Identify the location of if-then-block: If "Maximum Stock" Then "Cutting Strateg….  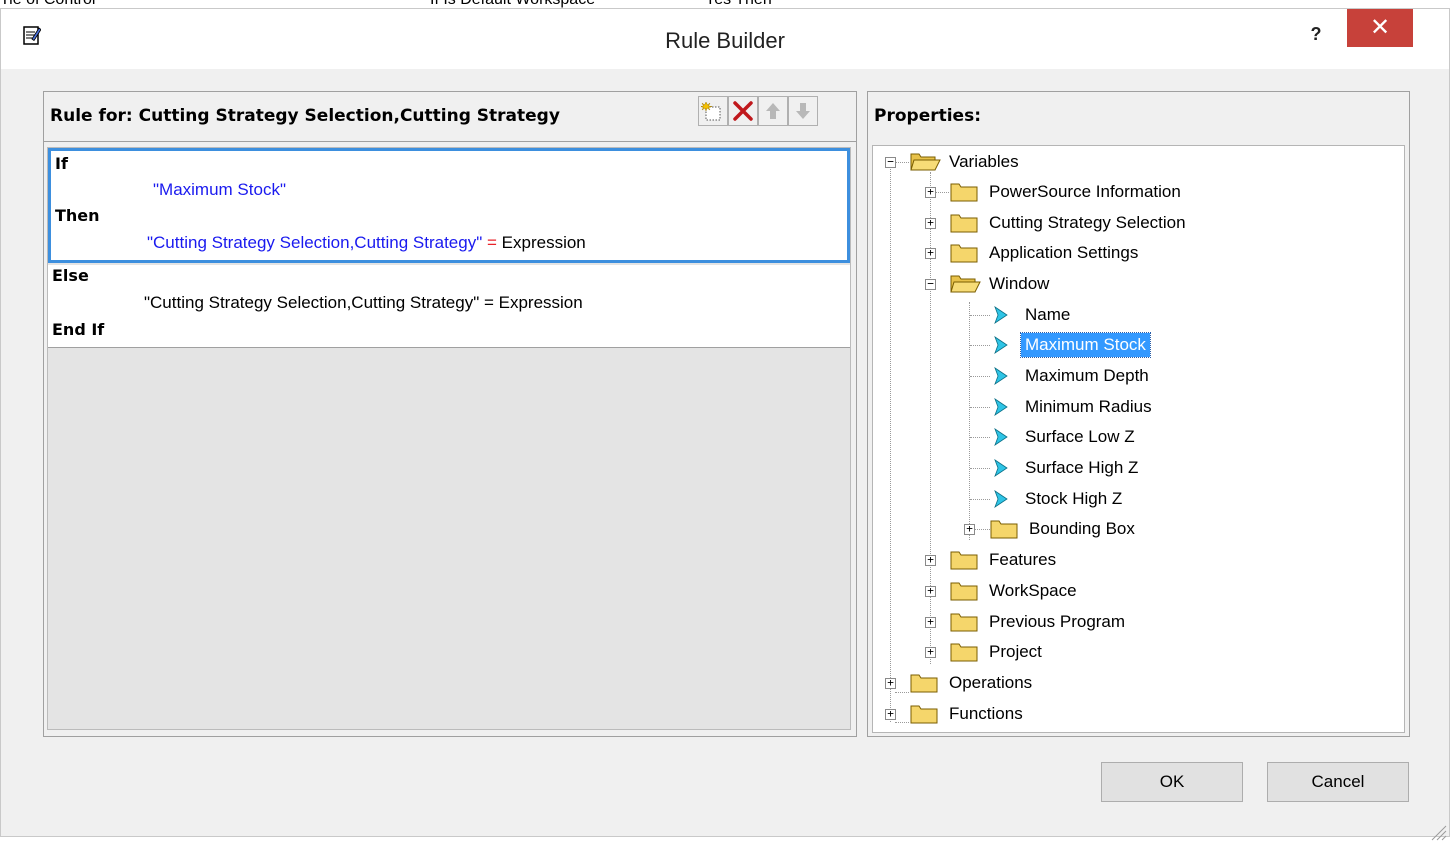
(449, 205).